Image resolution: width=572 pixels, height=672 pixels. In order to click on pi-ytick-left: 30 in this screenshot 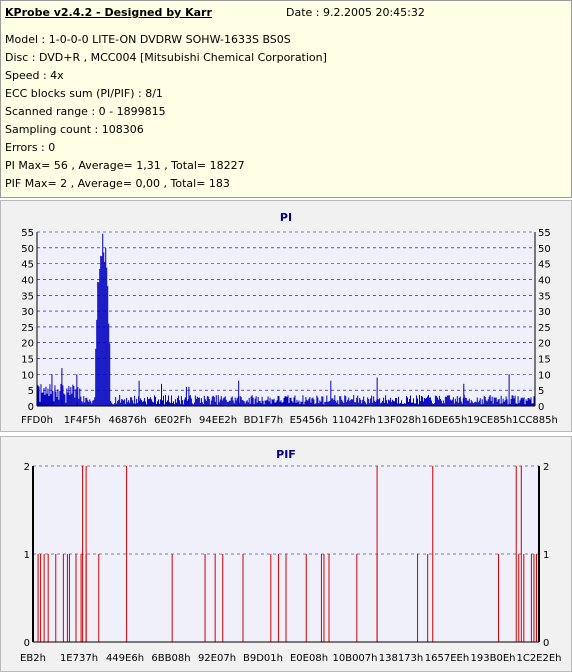, I will do `click(27, 312)`.